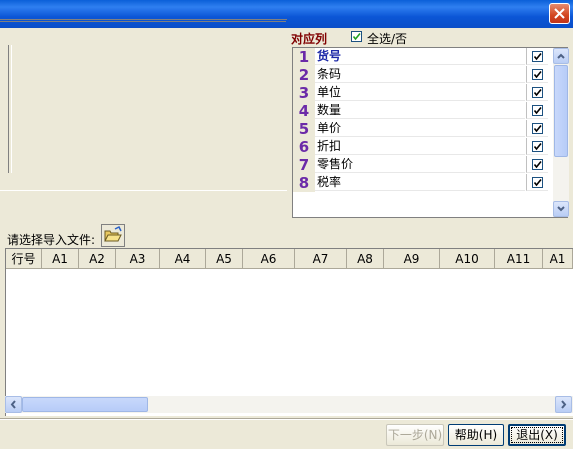  I want to click on help-button: 帮助(H), so click(476, 435).